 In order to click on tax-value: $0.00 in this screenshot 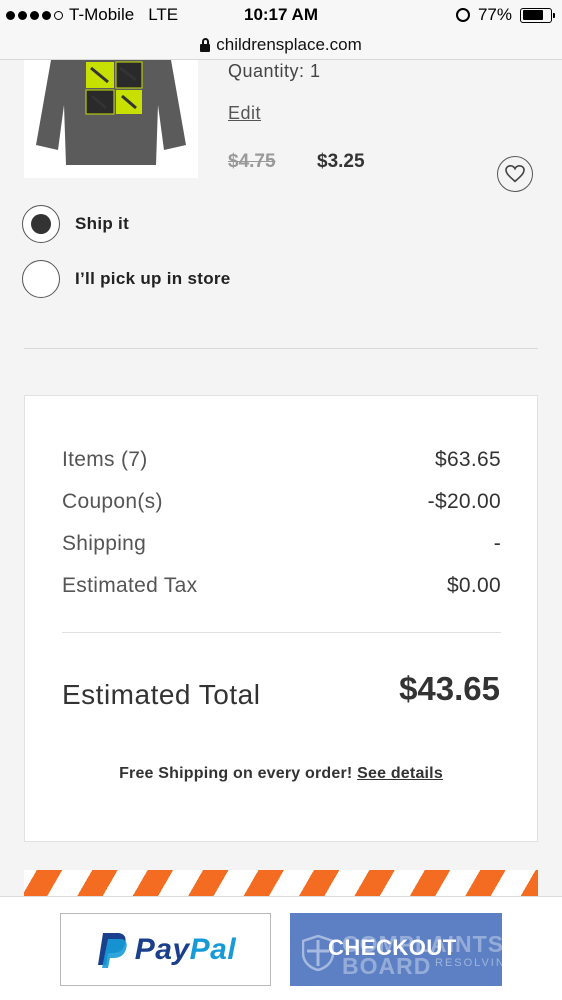, I will do `click(473, 585)`.